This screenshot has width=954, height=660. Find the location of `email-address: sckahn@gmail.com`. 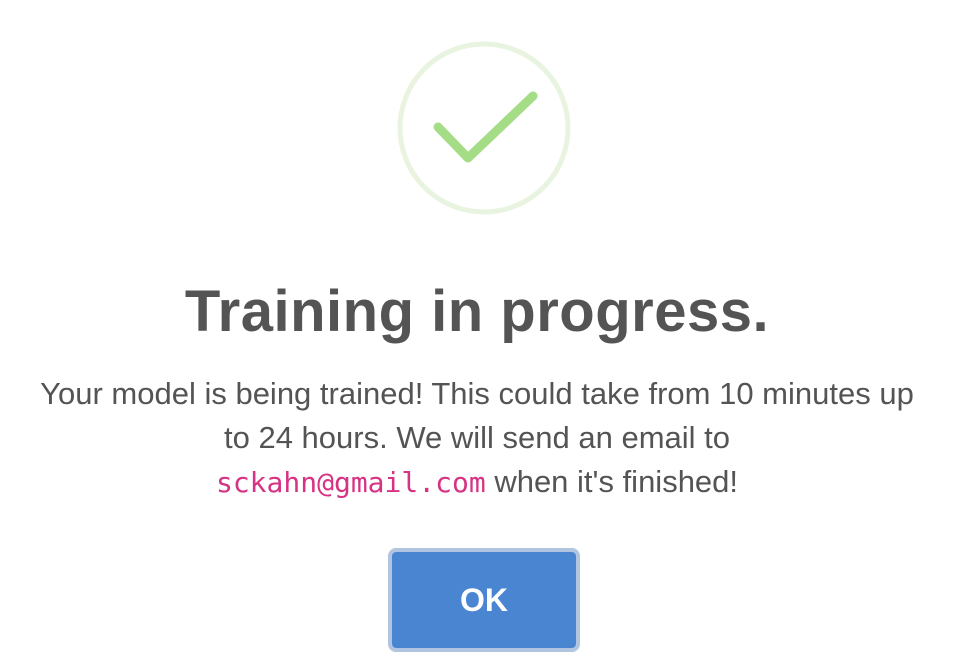

email-address: sckahn@gmail.com is located at coordinates (350, 482).